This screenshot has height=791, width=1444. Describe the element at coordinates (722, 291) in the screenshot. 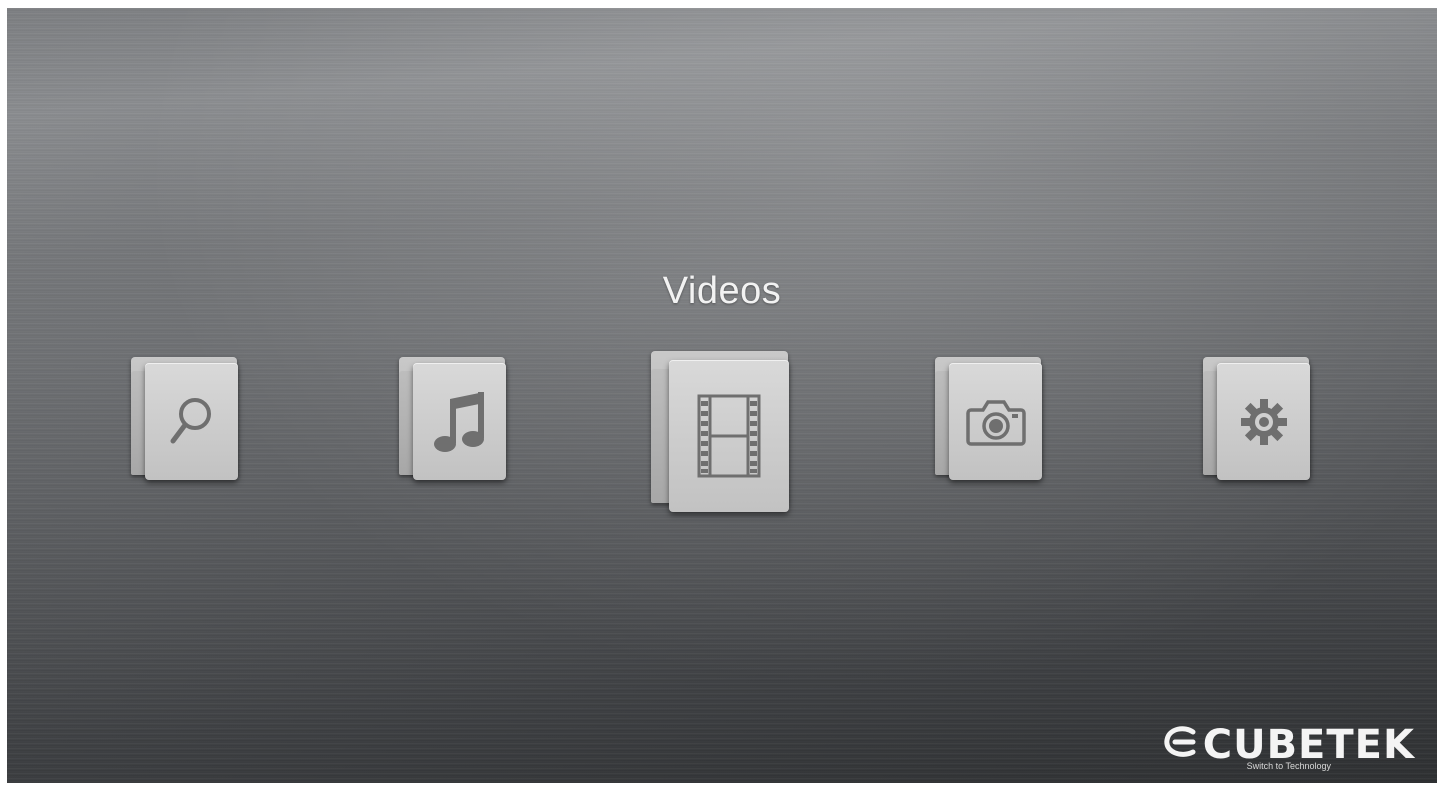

I see `selected-category-title: Videos` at that location.